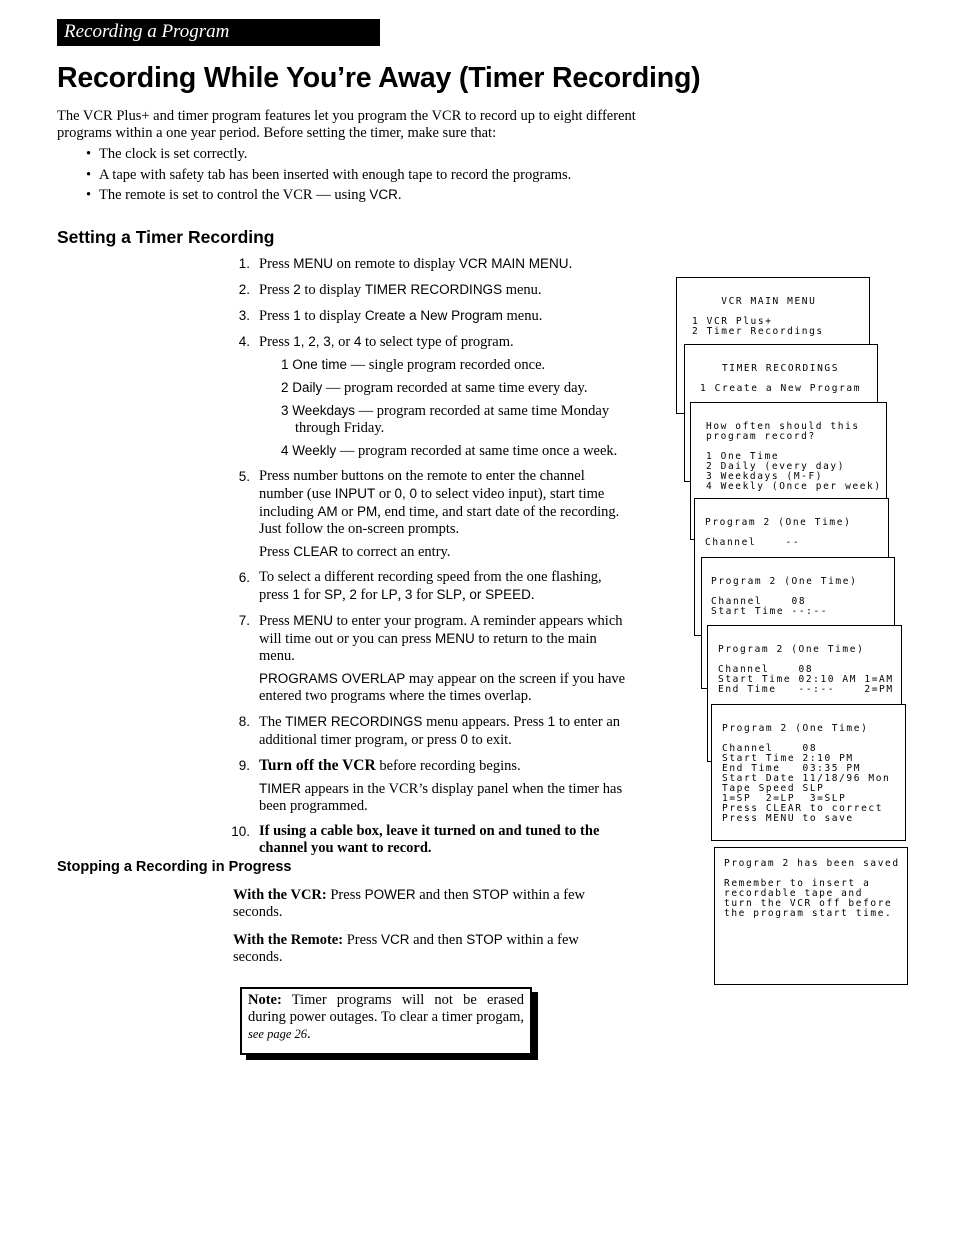 This screenshot has height=1235, width=954. What do you see at coordinates (302, 387) in the screenshot?
I see `keyword: 2 Daily` at bounding box center [302, 387].